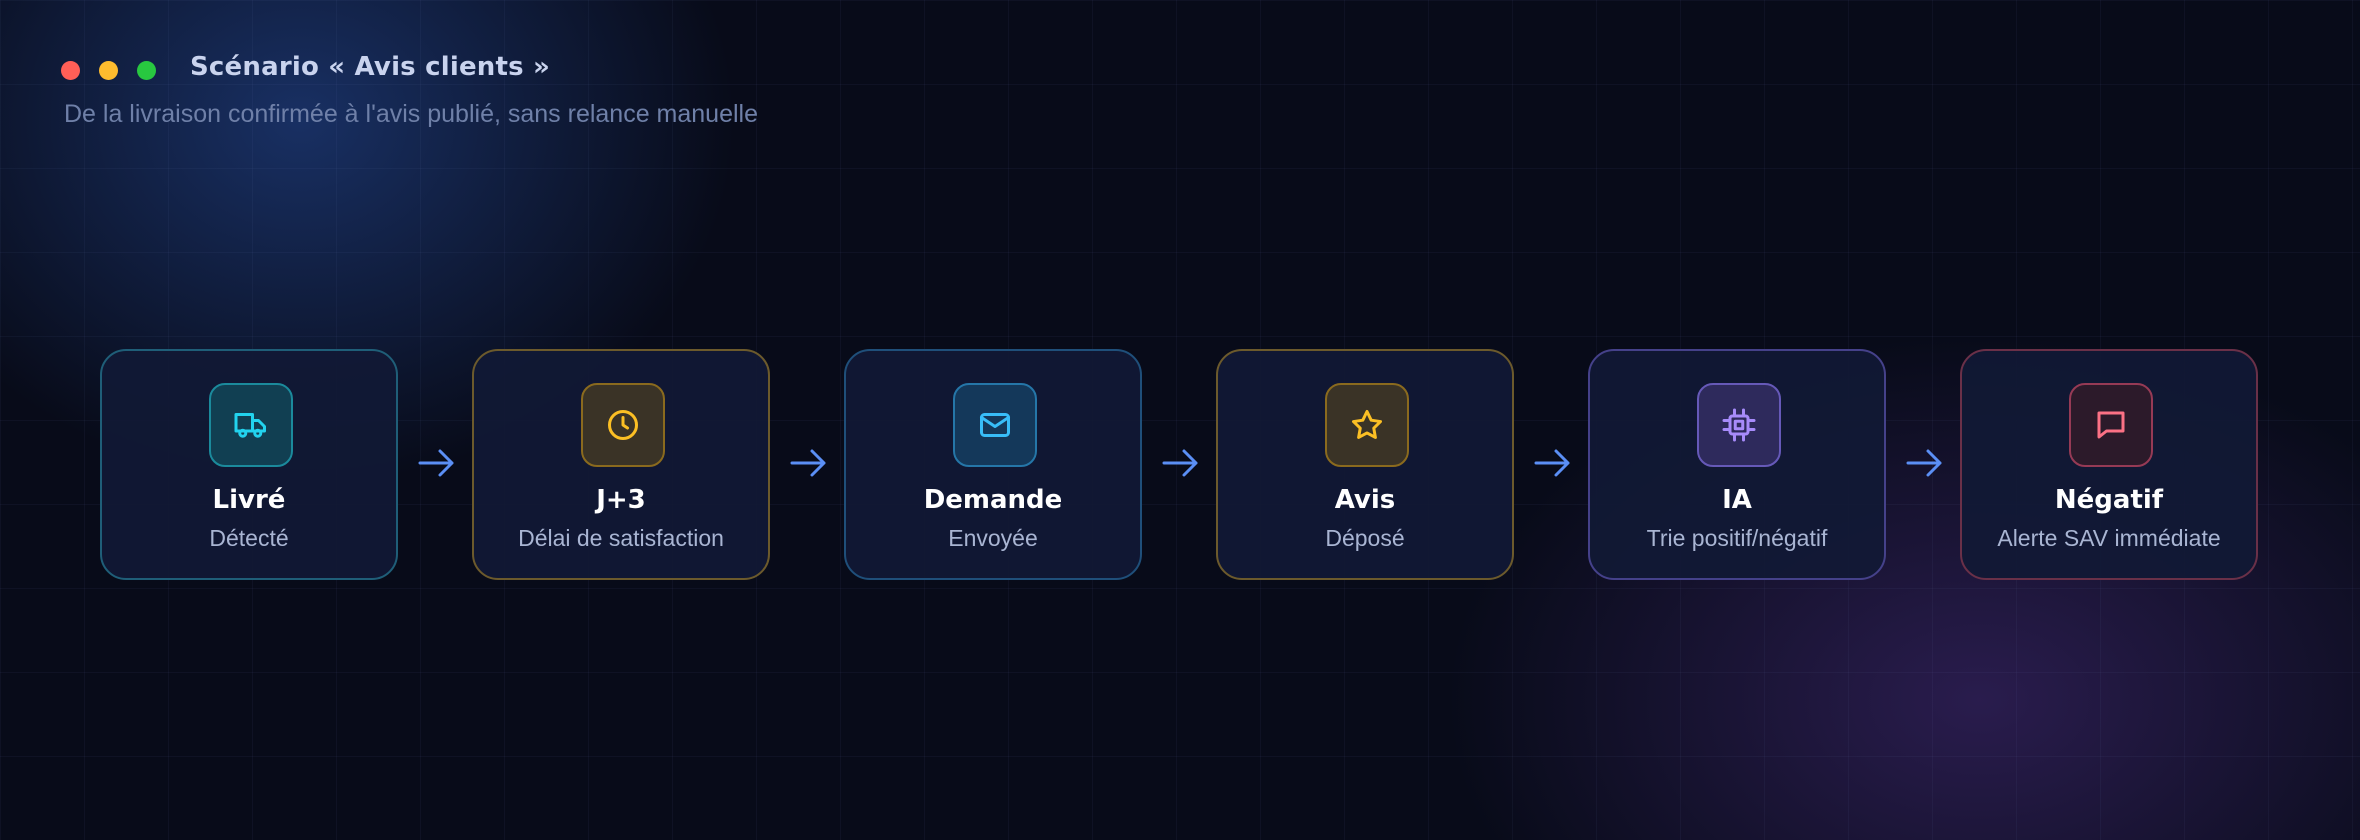 Image resolution: width=2360 pixels, height=840 pixels. I want to click on window-controls, so click(108, 70).